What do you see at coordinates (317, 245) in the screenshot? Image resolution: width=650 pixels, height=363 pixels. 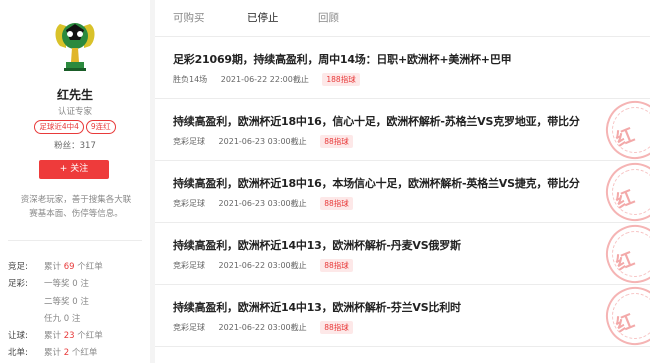 I see `plan-title: 持续高盈利，欧洲杯近14中13，欧洲杯解析-丹麦VS俄罗斯` at bounding box center [317, 245].